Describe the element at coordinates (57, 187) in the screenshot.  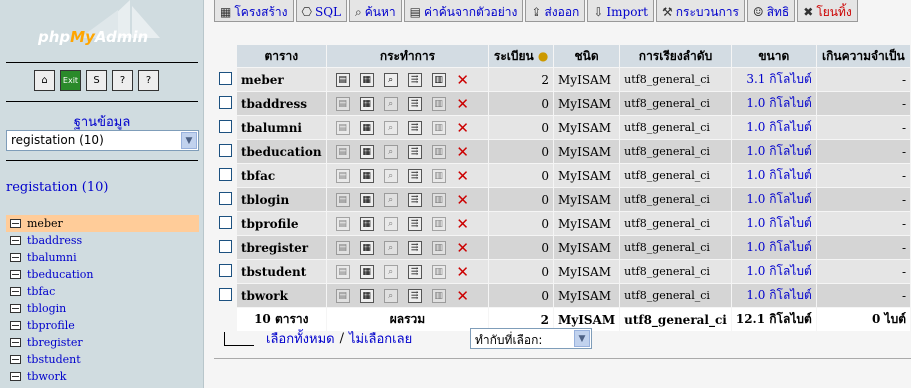
I see `database-title: registation (10)` at that location.